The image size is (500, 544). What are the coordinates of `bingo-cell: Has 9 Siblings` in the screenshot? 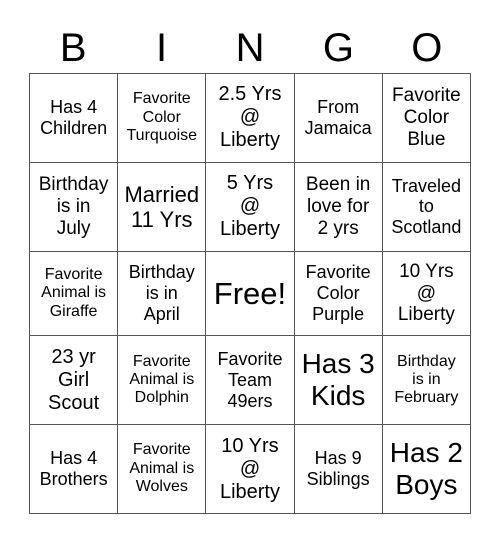 It's located at (338, 469).